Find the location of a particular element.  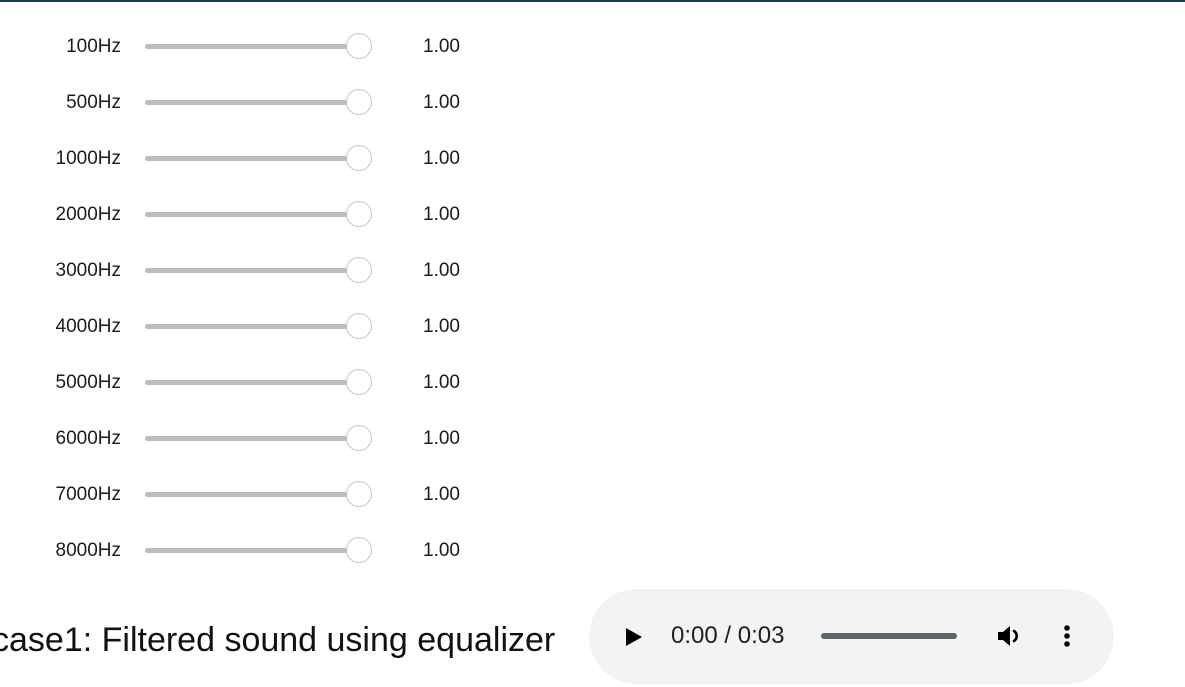

band-frequency-label: 1000Hz is located at coordinates (88, 158).